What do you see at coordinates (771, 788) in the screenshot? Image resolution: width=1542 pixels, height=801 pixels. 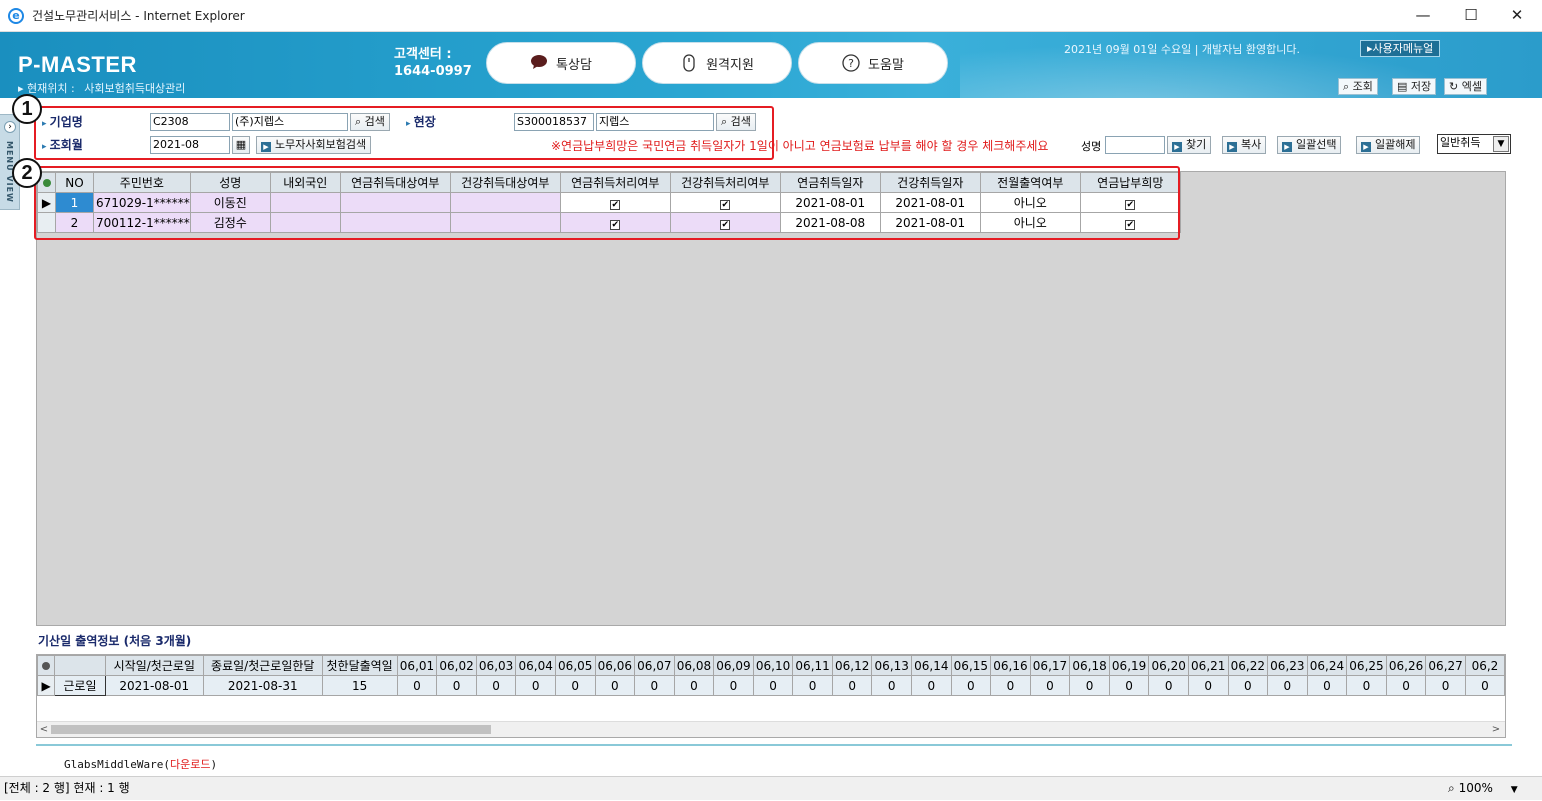 I see `status-bar: [전체 : 2 행] 현재 : 1 행 ⌕ 100% ▼` at bounding box center [771, 788].